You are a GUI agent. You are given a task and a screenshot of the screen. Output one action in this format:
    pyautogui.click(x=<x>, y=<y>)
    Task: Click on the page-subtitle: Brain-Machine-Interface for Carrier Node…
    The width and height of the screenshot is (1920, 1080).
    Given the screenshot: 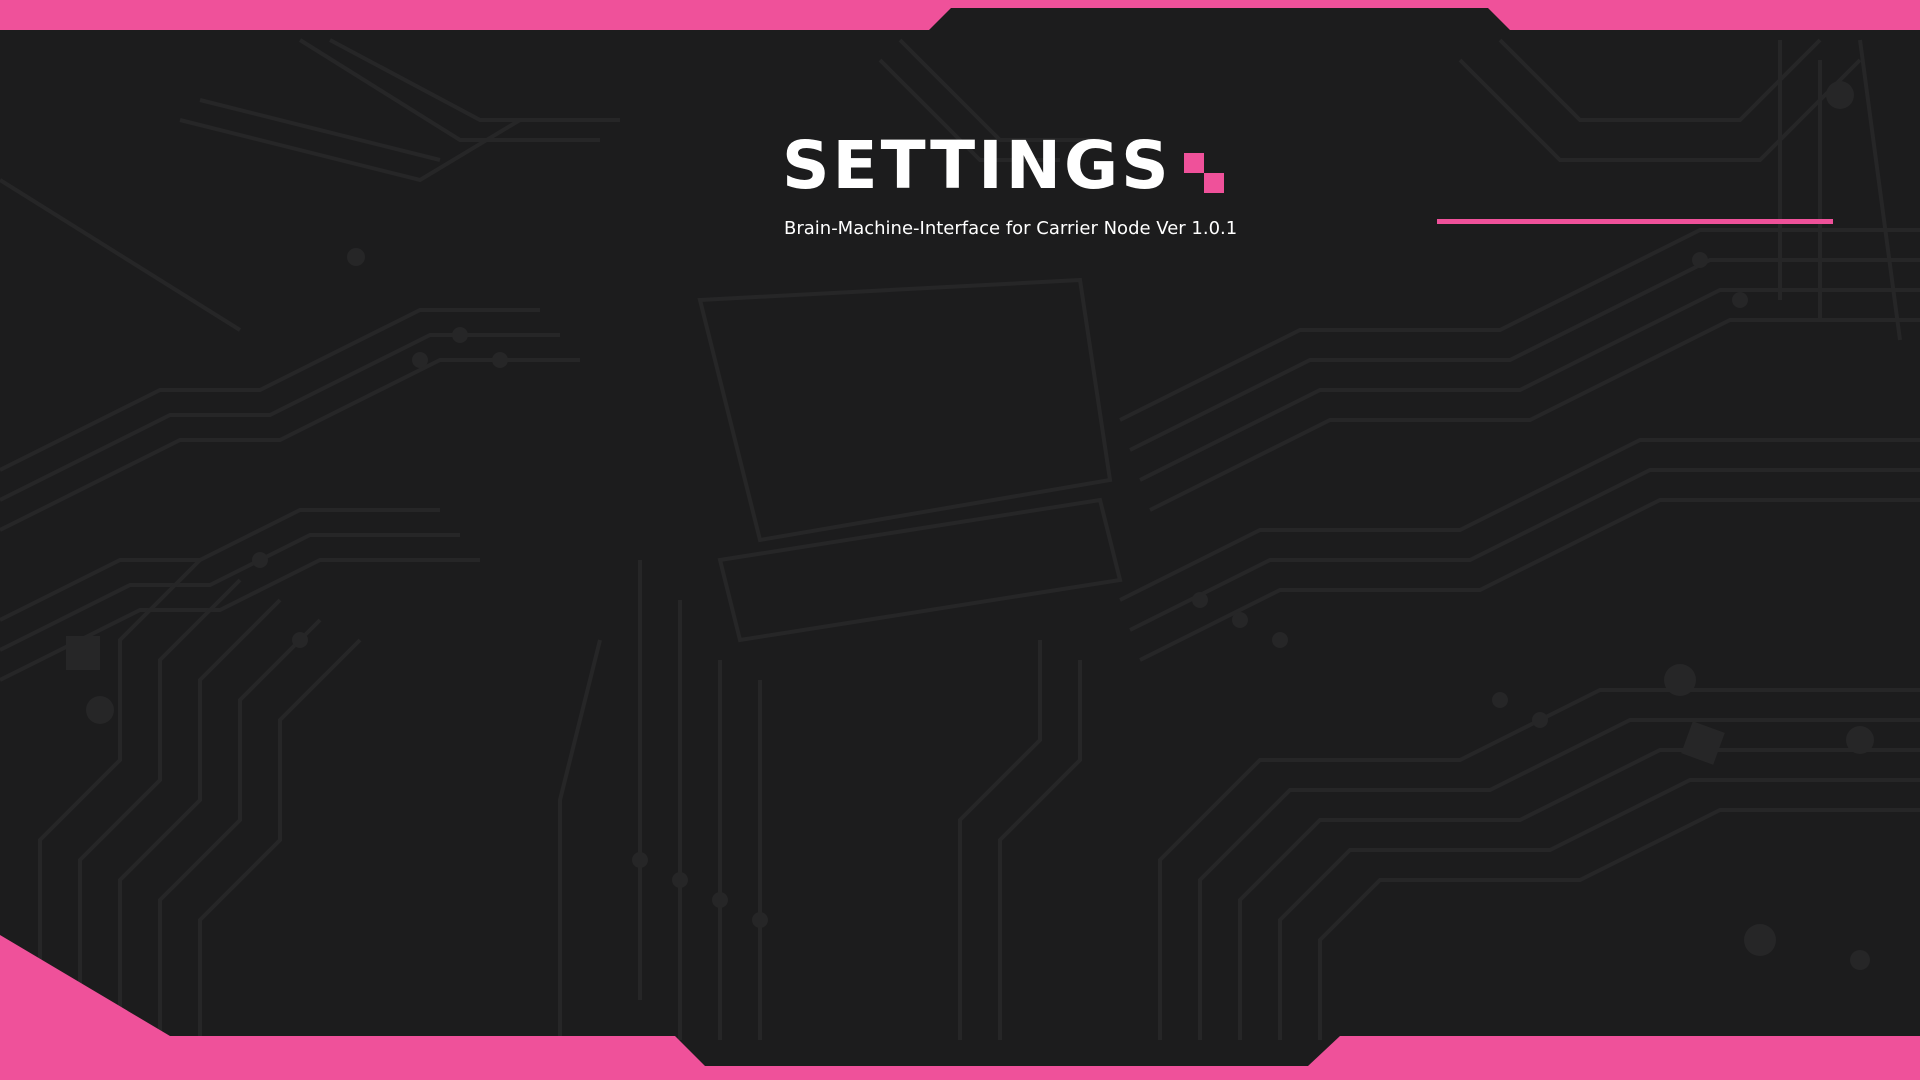 What is the action you would take?
    pyautogui.click(x=1011, y=228)
    